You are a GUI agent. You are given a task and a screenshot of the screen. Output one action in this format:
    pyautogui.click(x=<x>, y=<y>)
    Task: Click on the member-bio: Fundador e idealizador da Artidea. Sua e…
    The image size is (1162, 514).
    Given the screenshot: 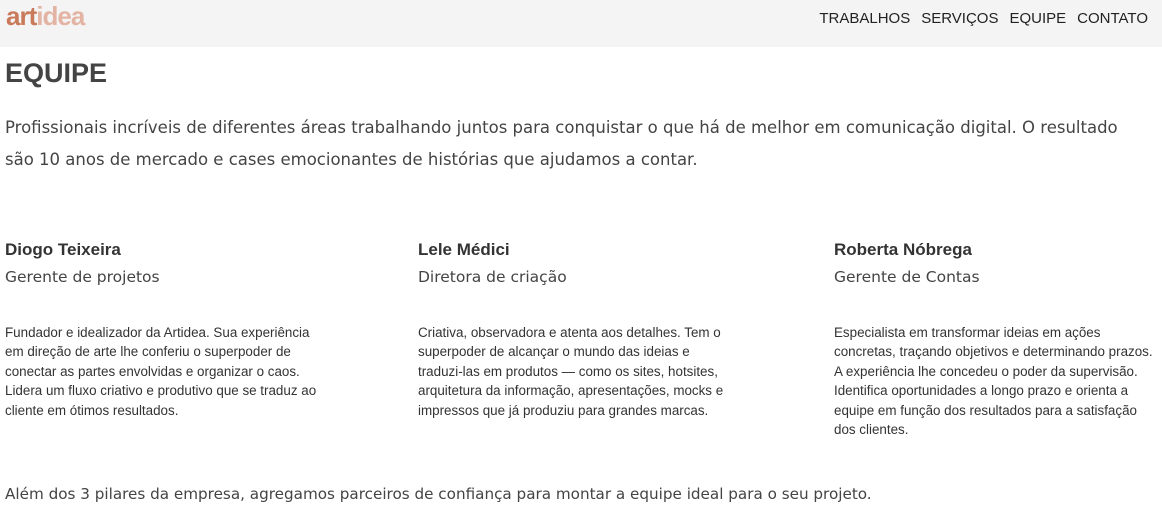 What is the action you would take?
    pyautogui.click(x=161, y=371)
    